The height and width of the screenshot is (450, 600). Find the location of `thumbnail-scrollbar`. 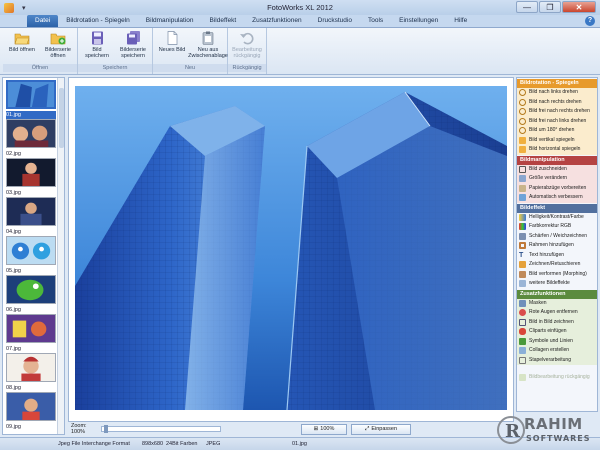

thumbnail-scrollbar is located at coordinates (60, 256).